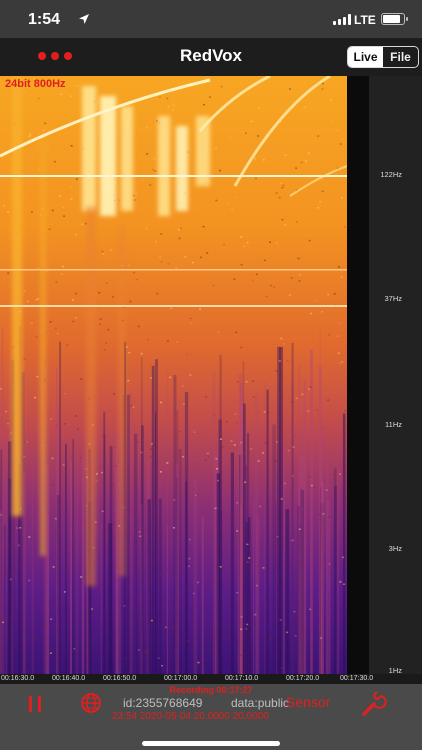  Describe the element at coordinates (211, 690) in the screenshot. I see `recording-status: Recording 00:17:27` at that location.